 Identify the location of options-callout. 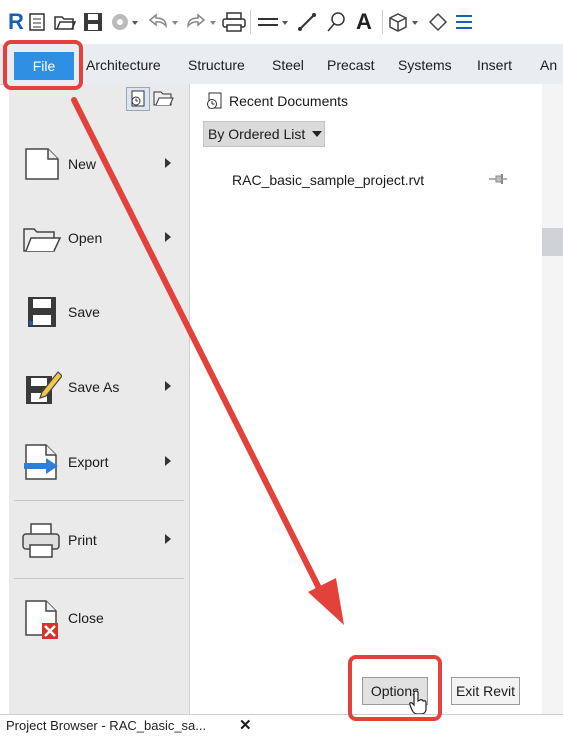
(395, 688).